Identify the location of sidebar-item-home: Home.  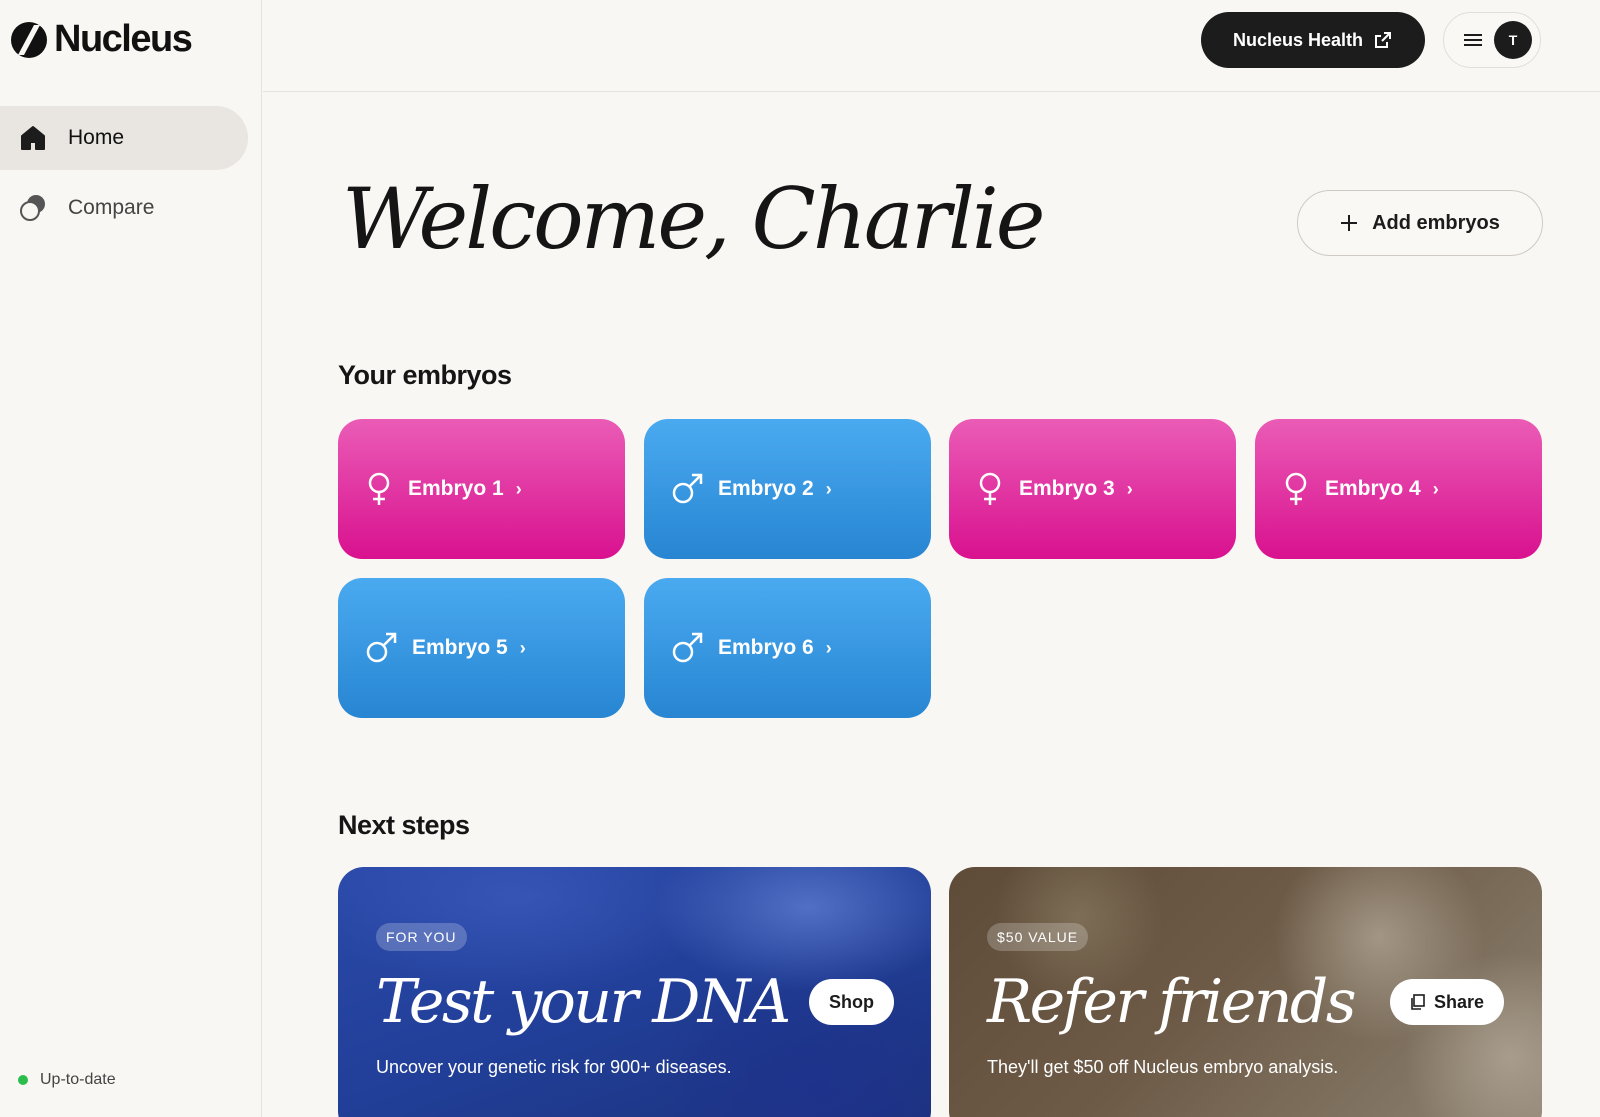
(124, 138).